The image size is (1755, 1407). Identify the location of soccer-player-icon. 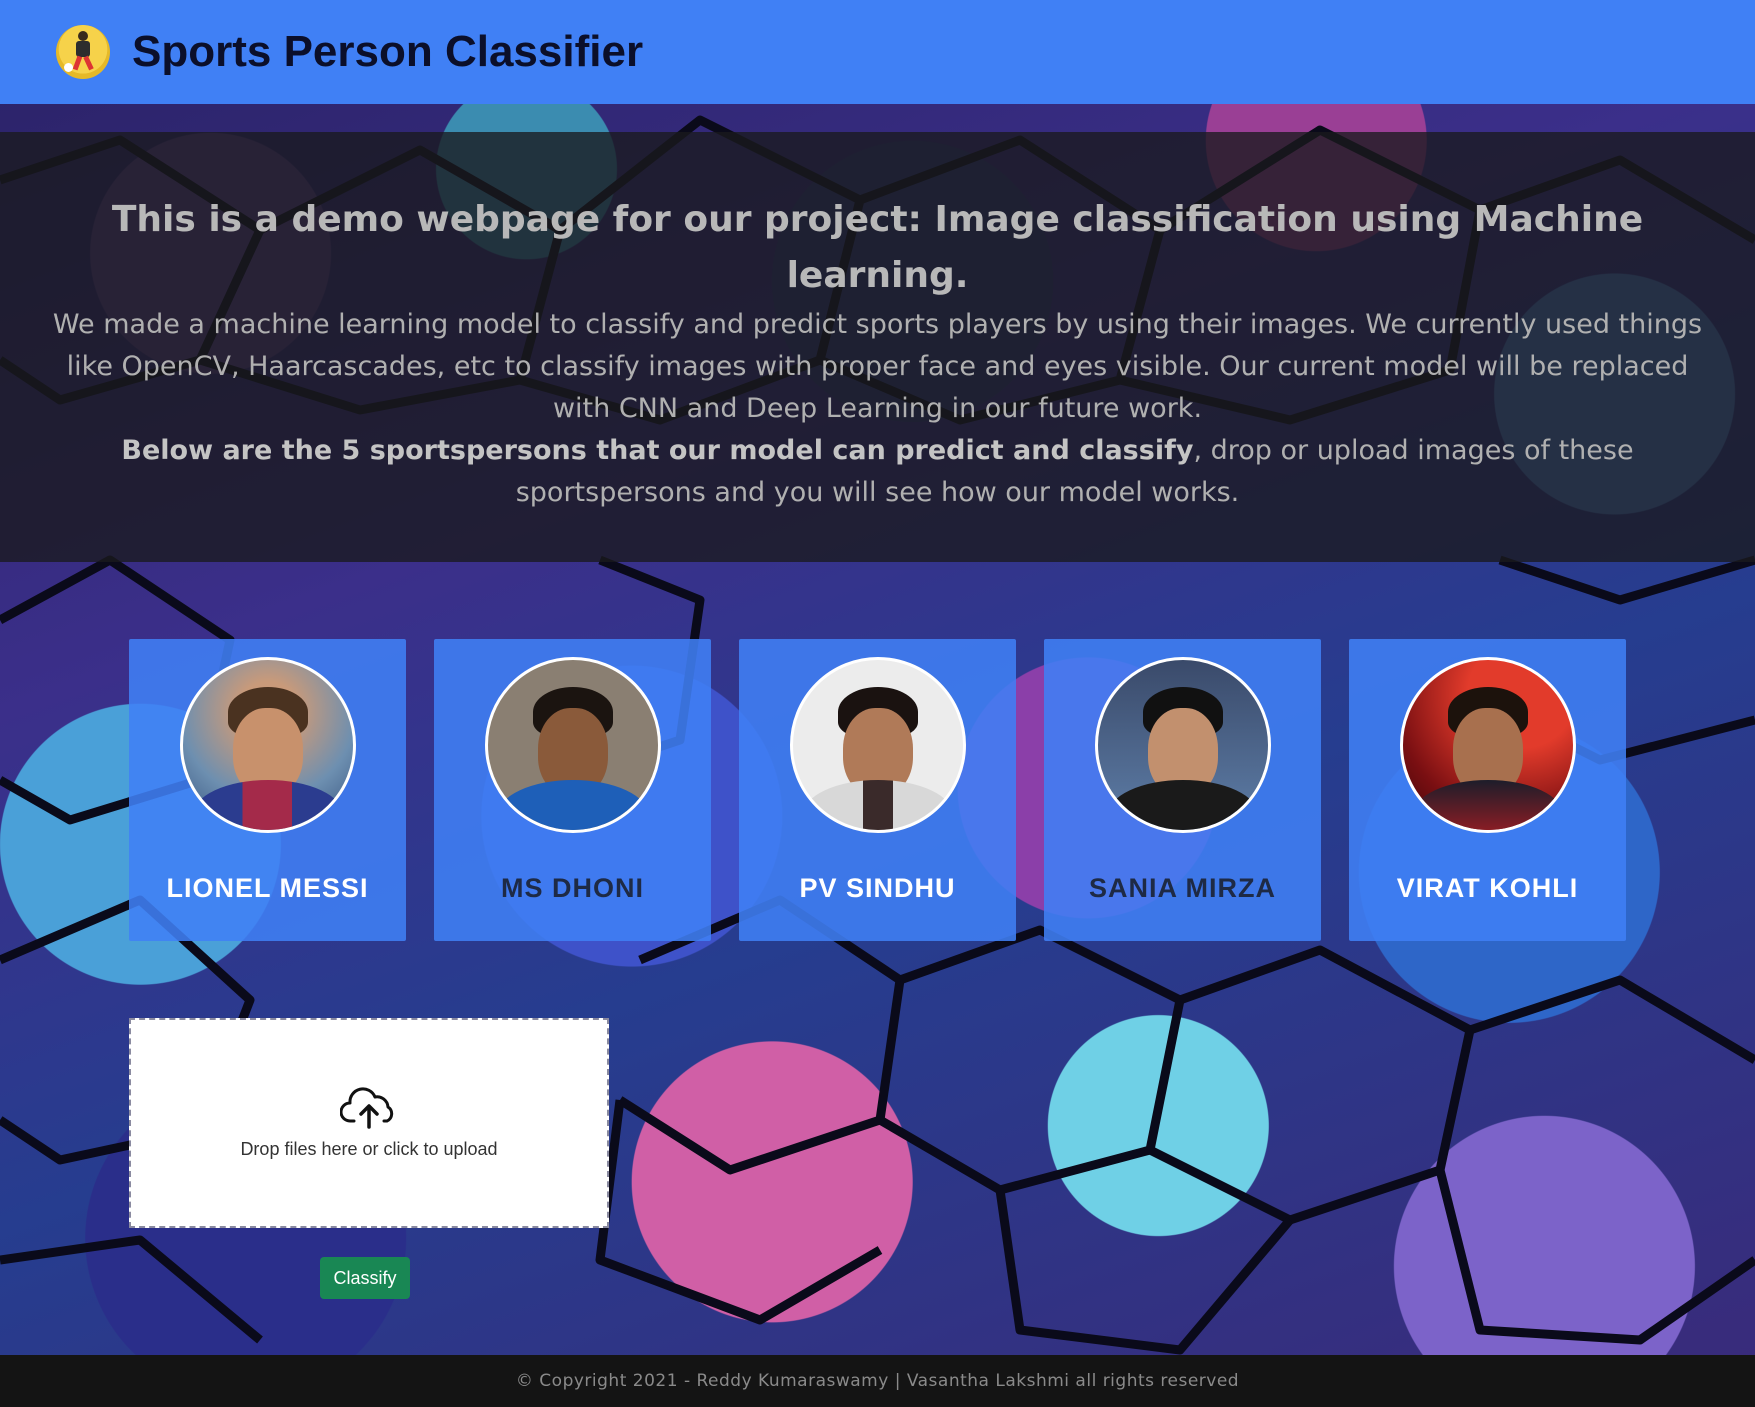
(83, 52).